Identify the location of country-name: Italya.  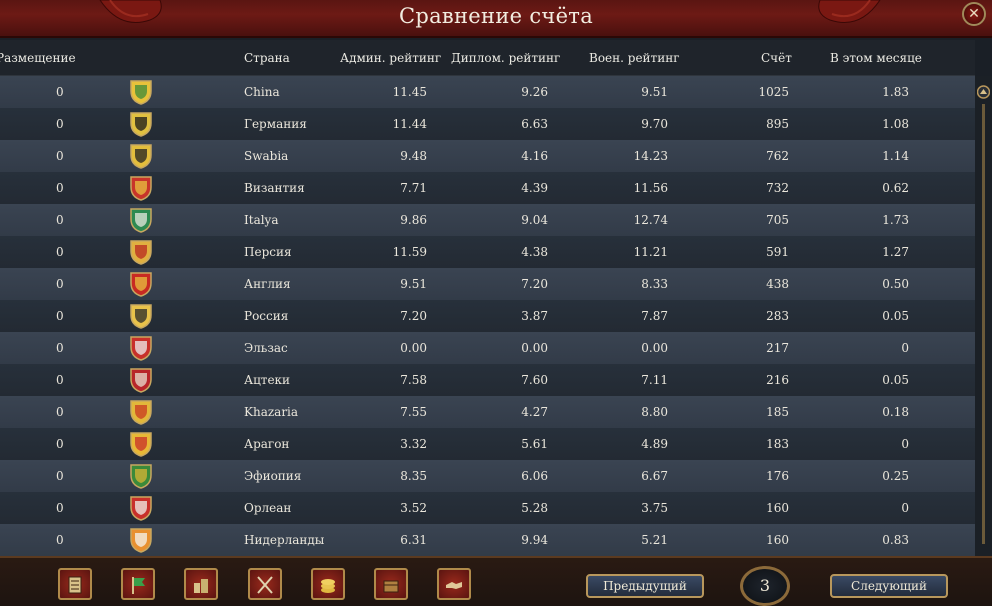
(261, 220).